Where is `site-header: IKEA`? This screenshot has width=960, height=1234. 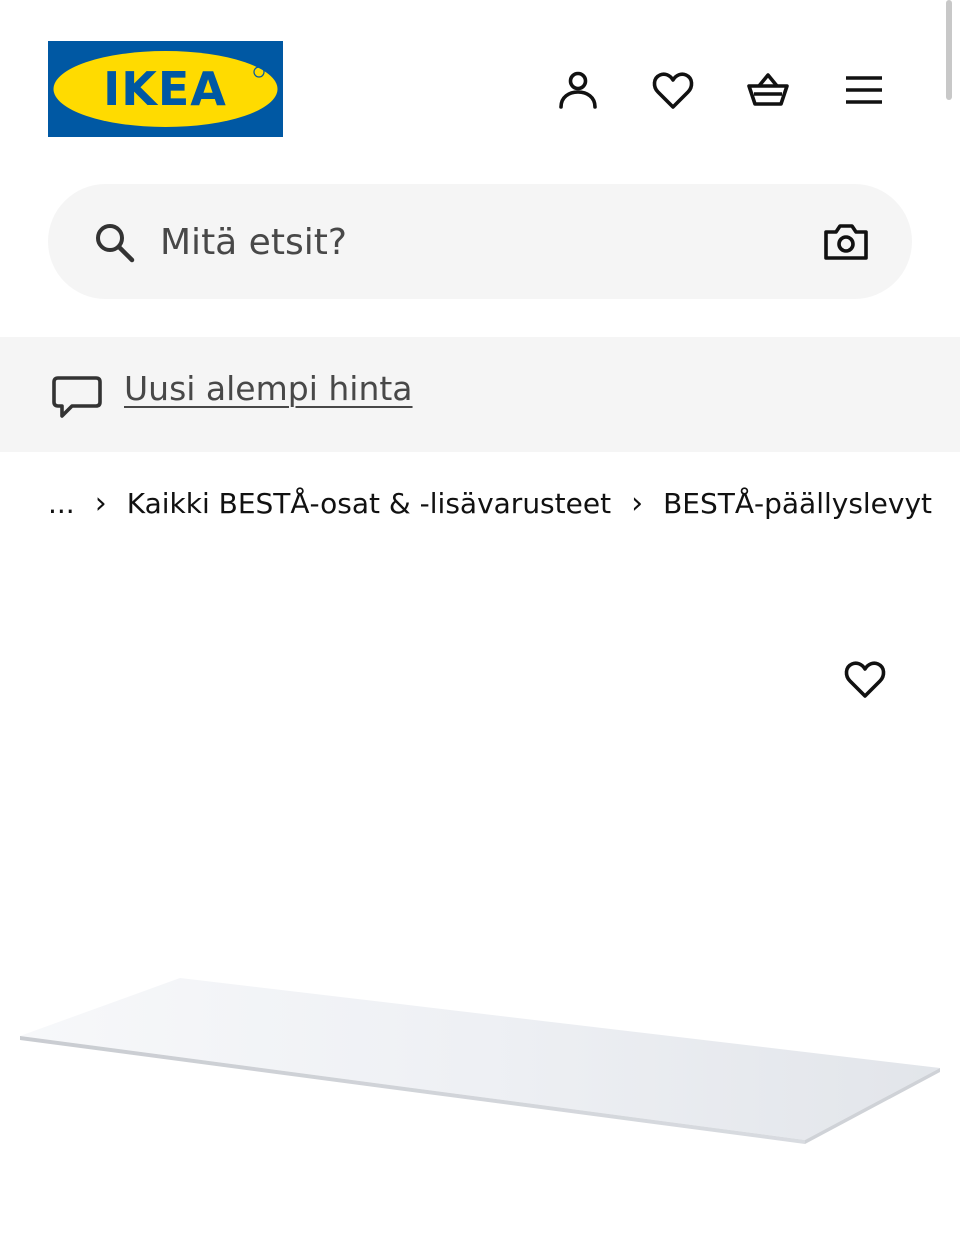
site-header: IKEA is located at coordinates (480, 80).